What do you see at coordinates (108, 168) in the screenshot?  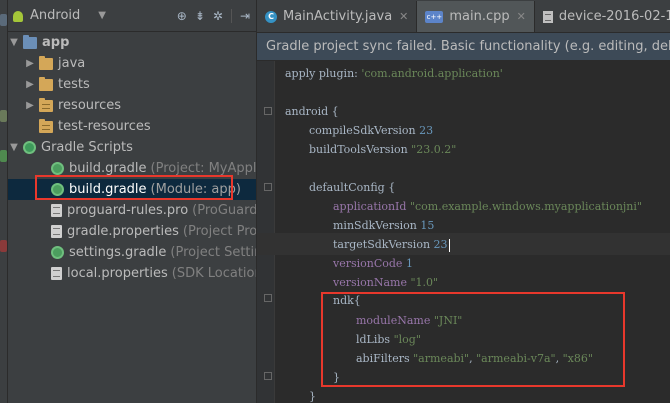 I see `tree-item-label: build.gradle` at bounding box center [108, 168].